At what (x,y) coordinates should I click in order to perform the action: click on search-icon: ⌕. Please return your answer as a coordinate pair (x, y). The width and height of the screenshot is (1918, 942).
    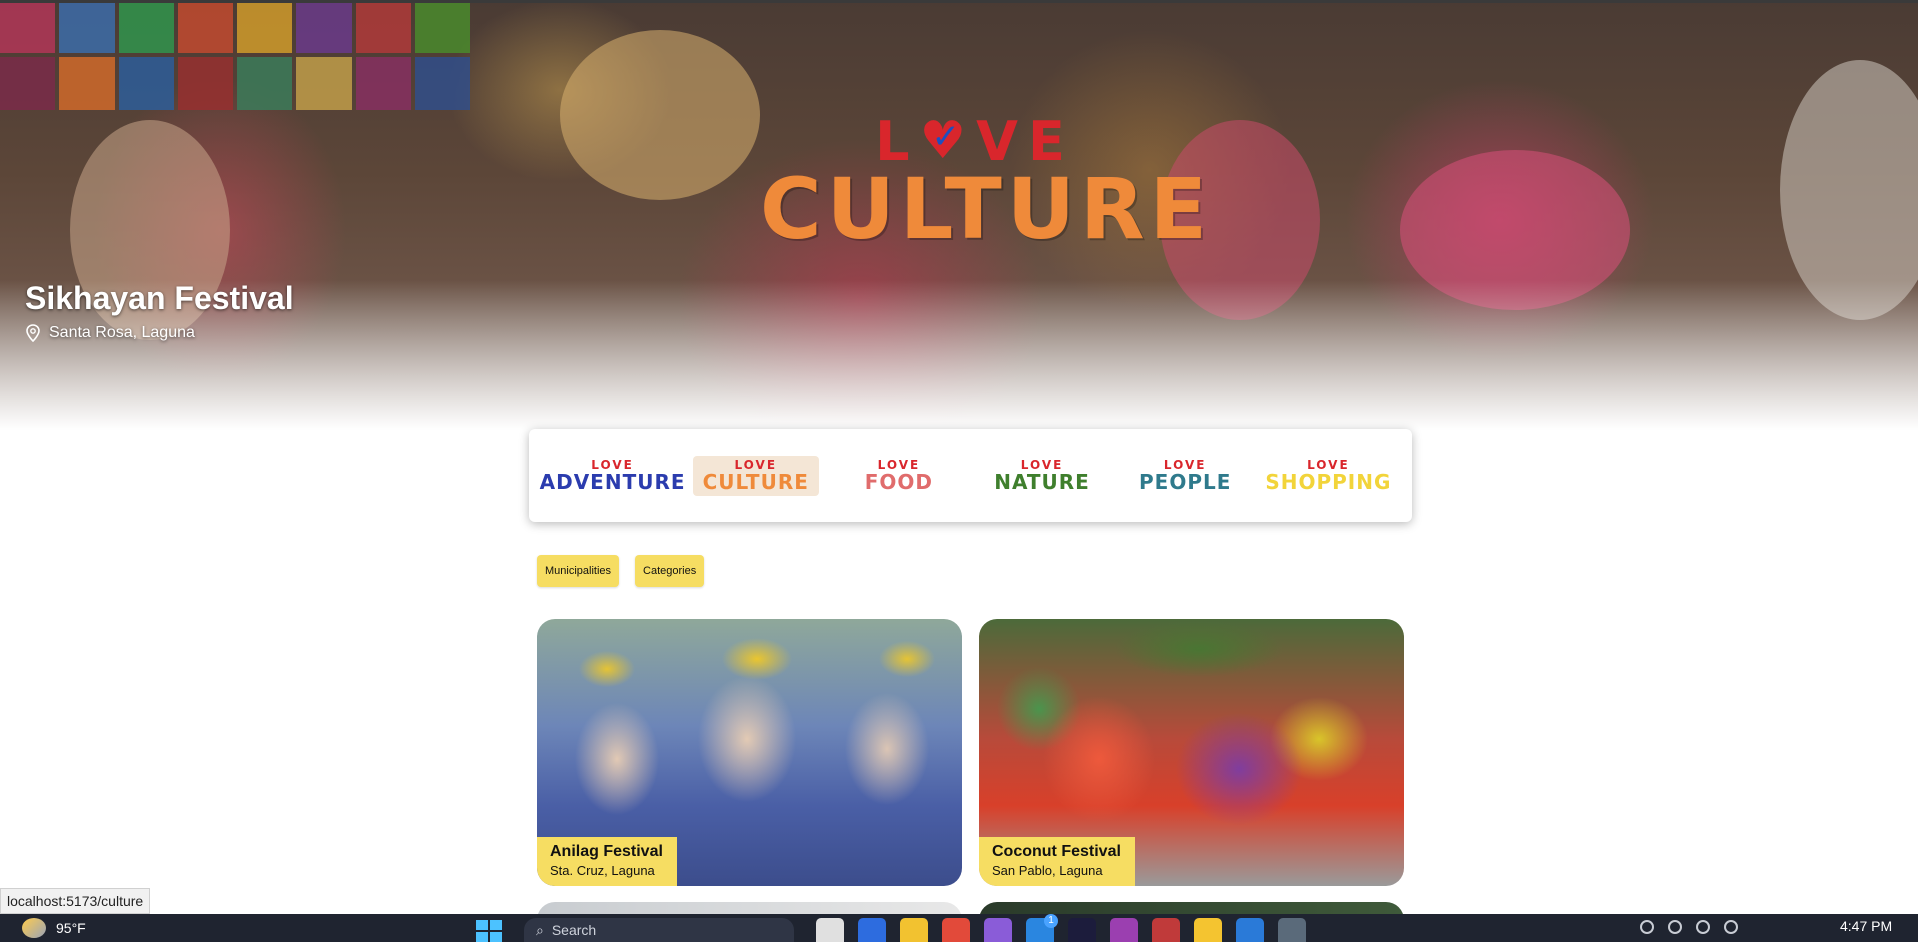
    Looking at the image, I should click on (540, 929).